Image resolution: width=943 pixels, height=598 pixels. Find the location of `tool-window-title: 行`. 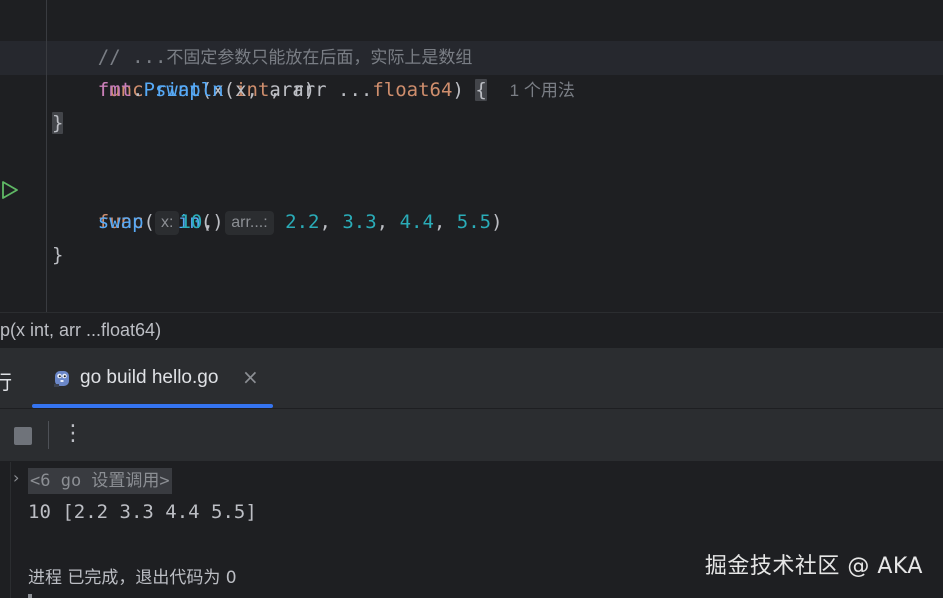

tool-window-title: 行 is located at coordinates (6, 383).